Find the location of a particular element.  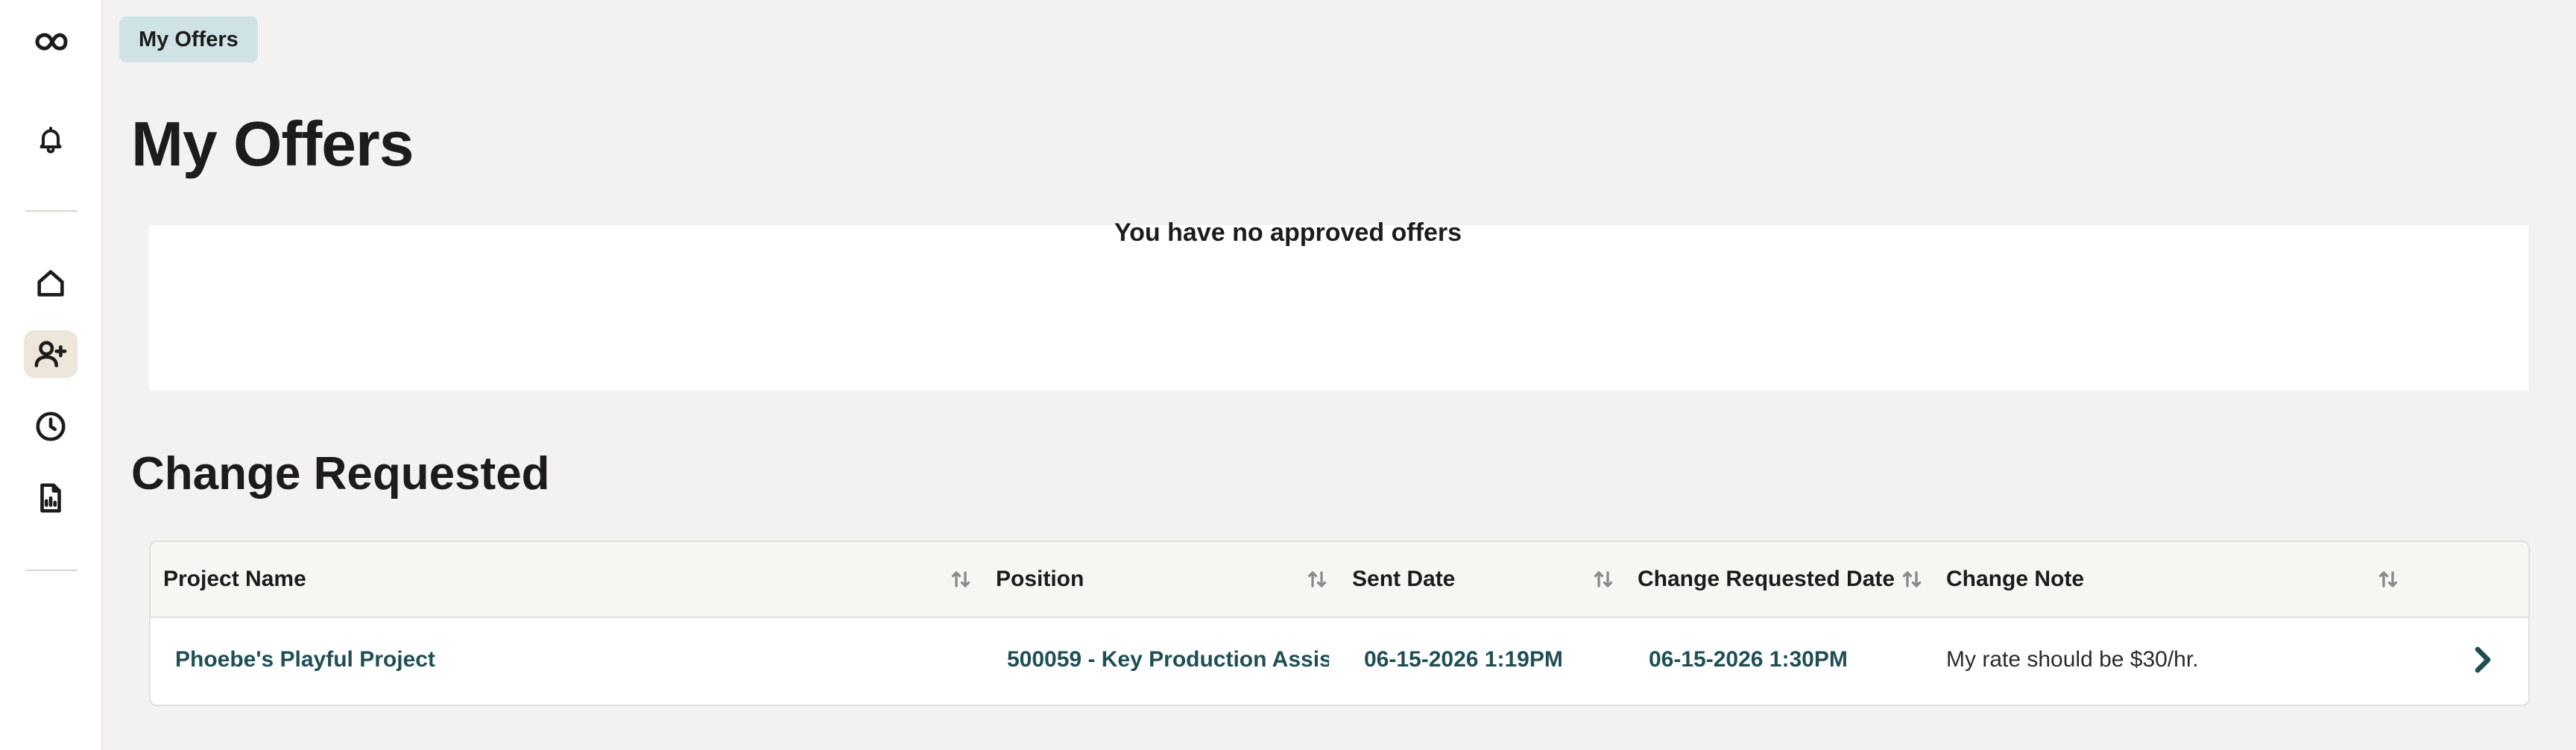

cell-sent-date: 06-15-2026 1:19PM is located at coordinates (1463, 659).